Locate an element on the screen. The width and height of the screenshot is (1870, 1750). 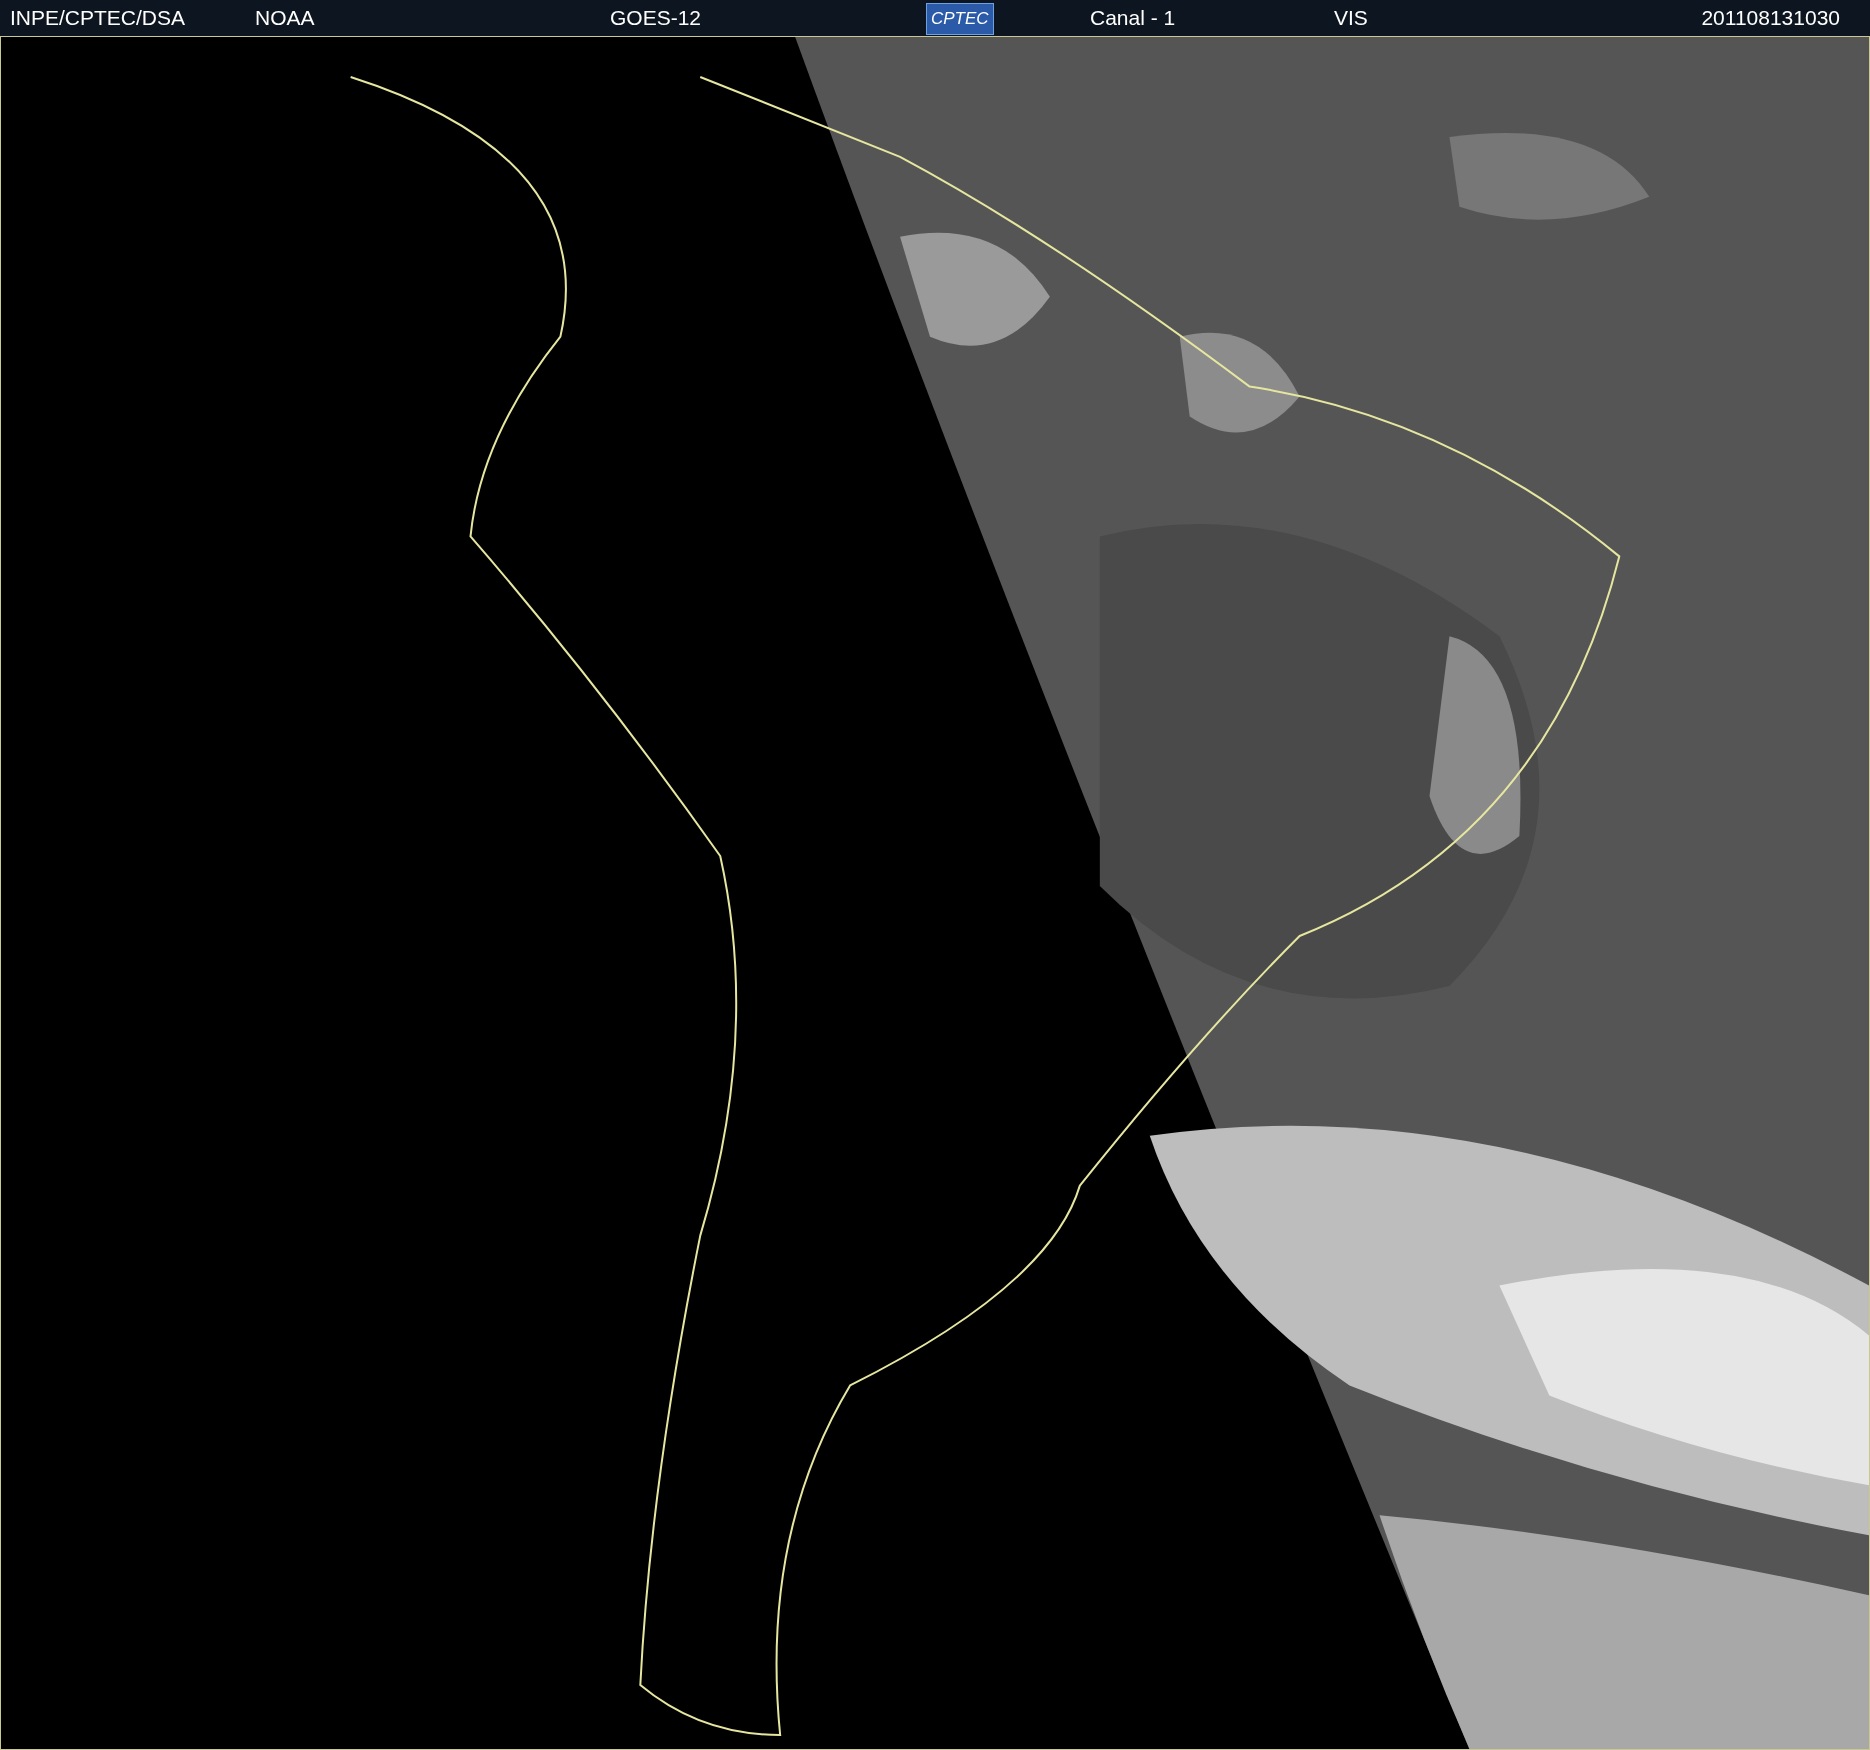
header-label: VIS is located at coordinates (1351, 18).